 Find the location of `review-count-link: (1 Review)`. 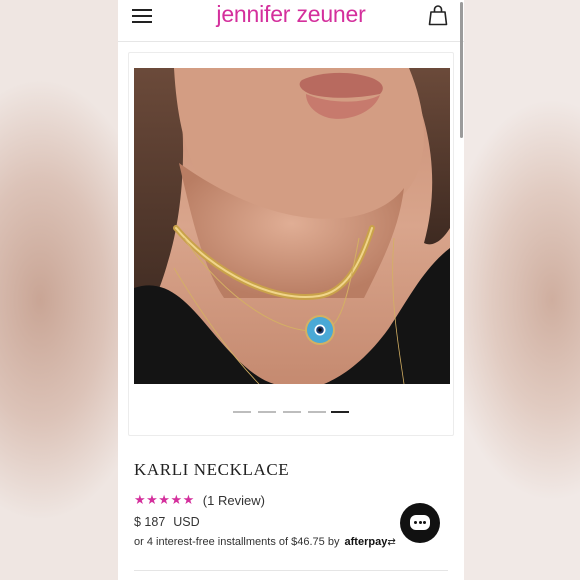

review-count-link: (1 Review) is located at coordinates (234, 500).